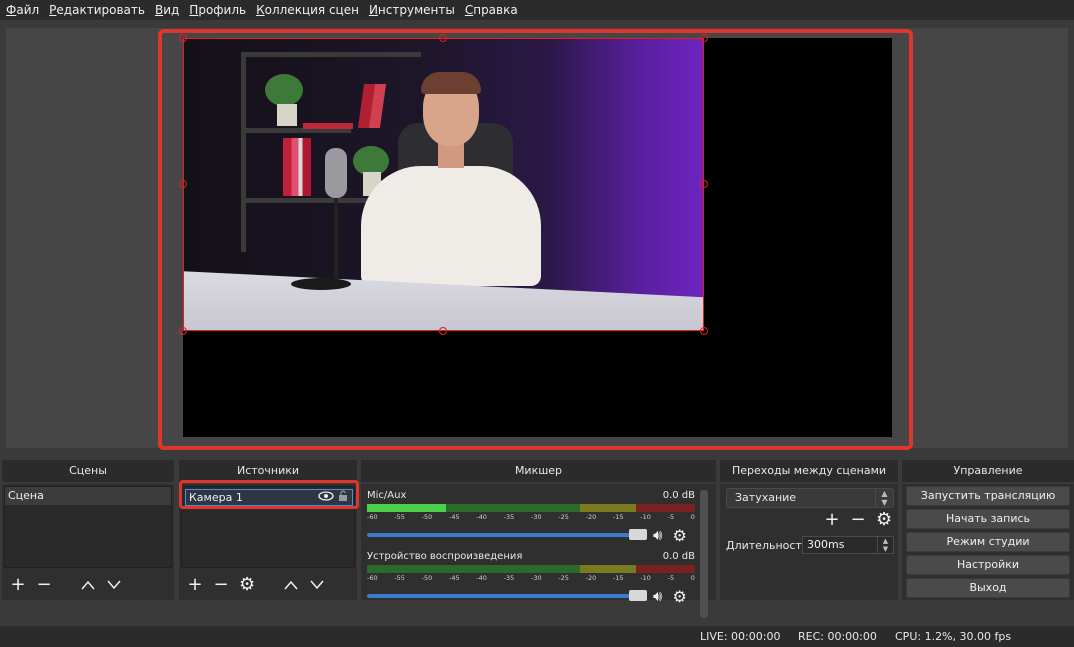 The image size is (1074, 647). I want to click on transition-selected: Затухание, so click(766, 497).